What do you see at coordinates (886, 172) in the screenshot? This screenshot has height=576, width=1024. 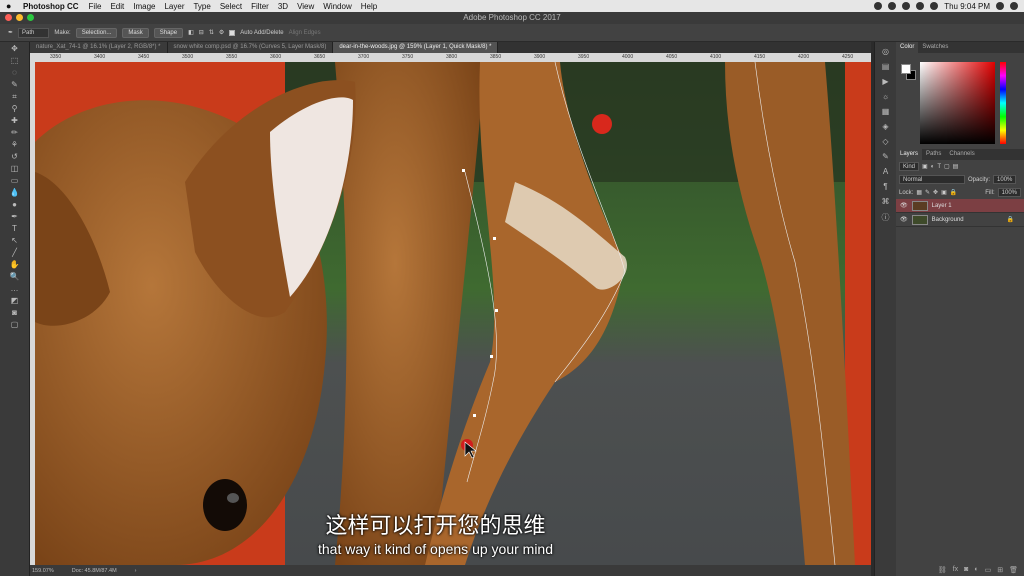 I see `character-icon: A` at bounding box center [886, 172].